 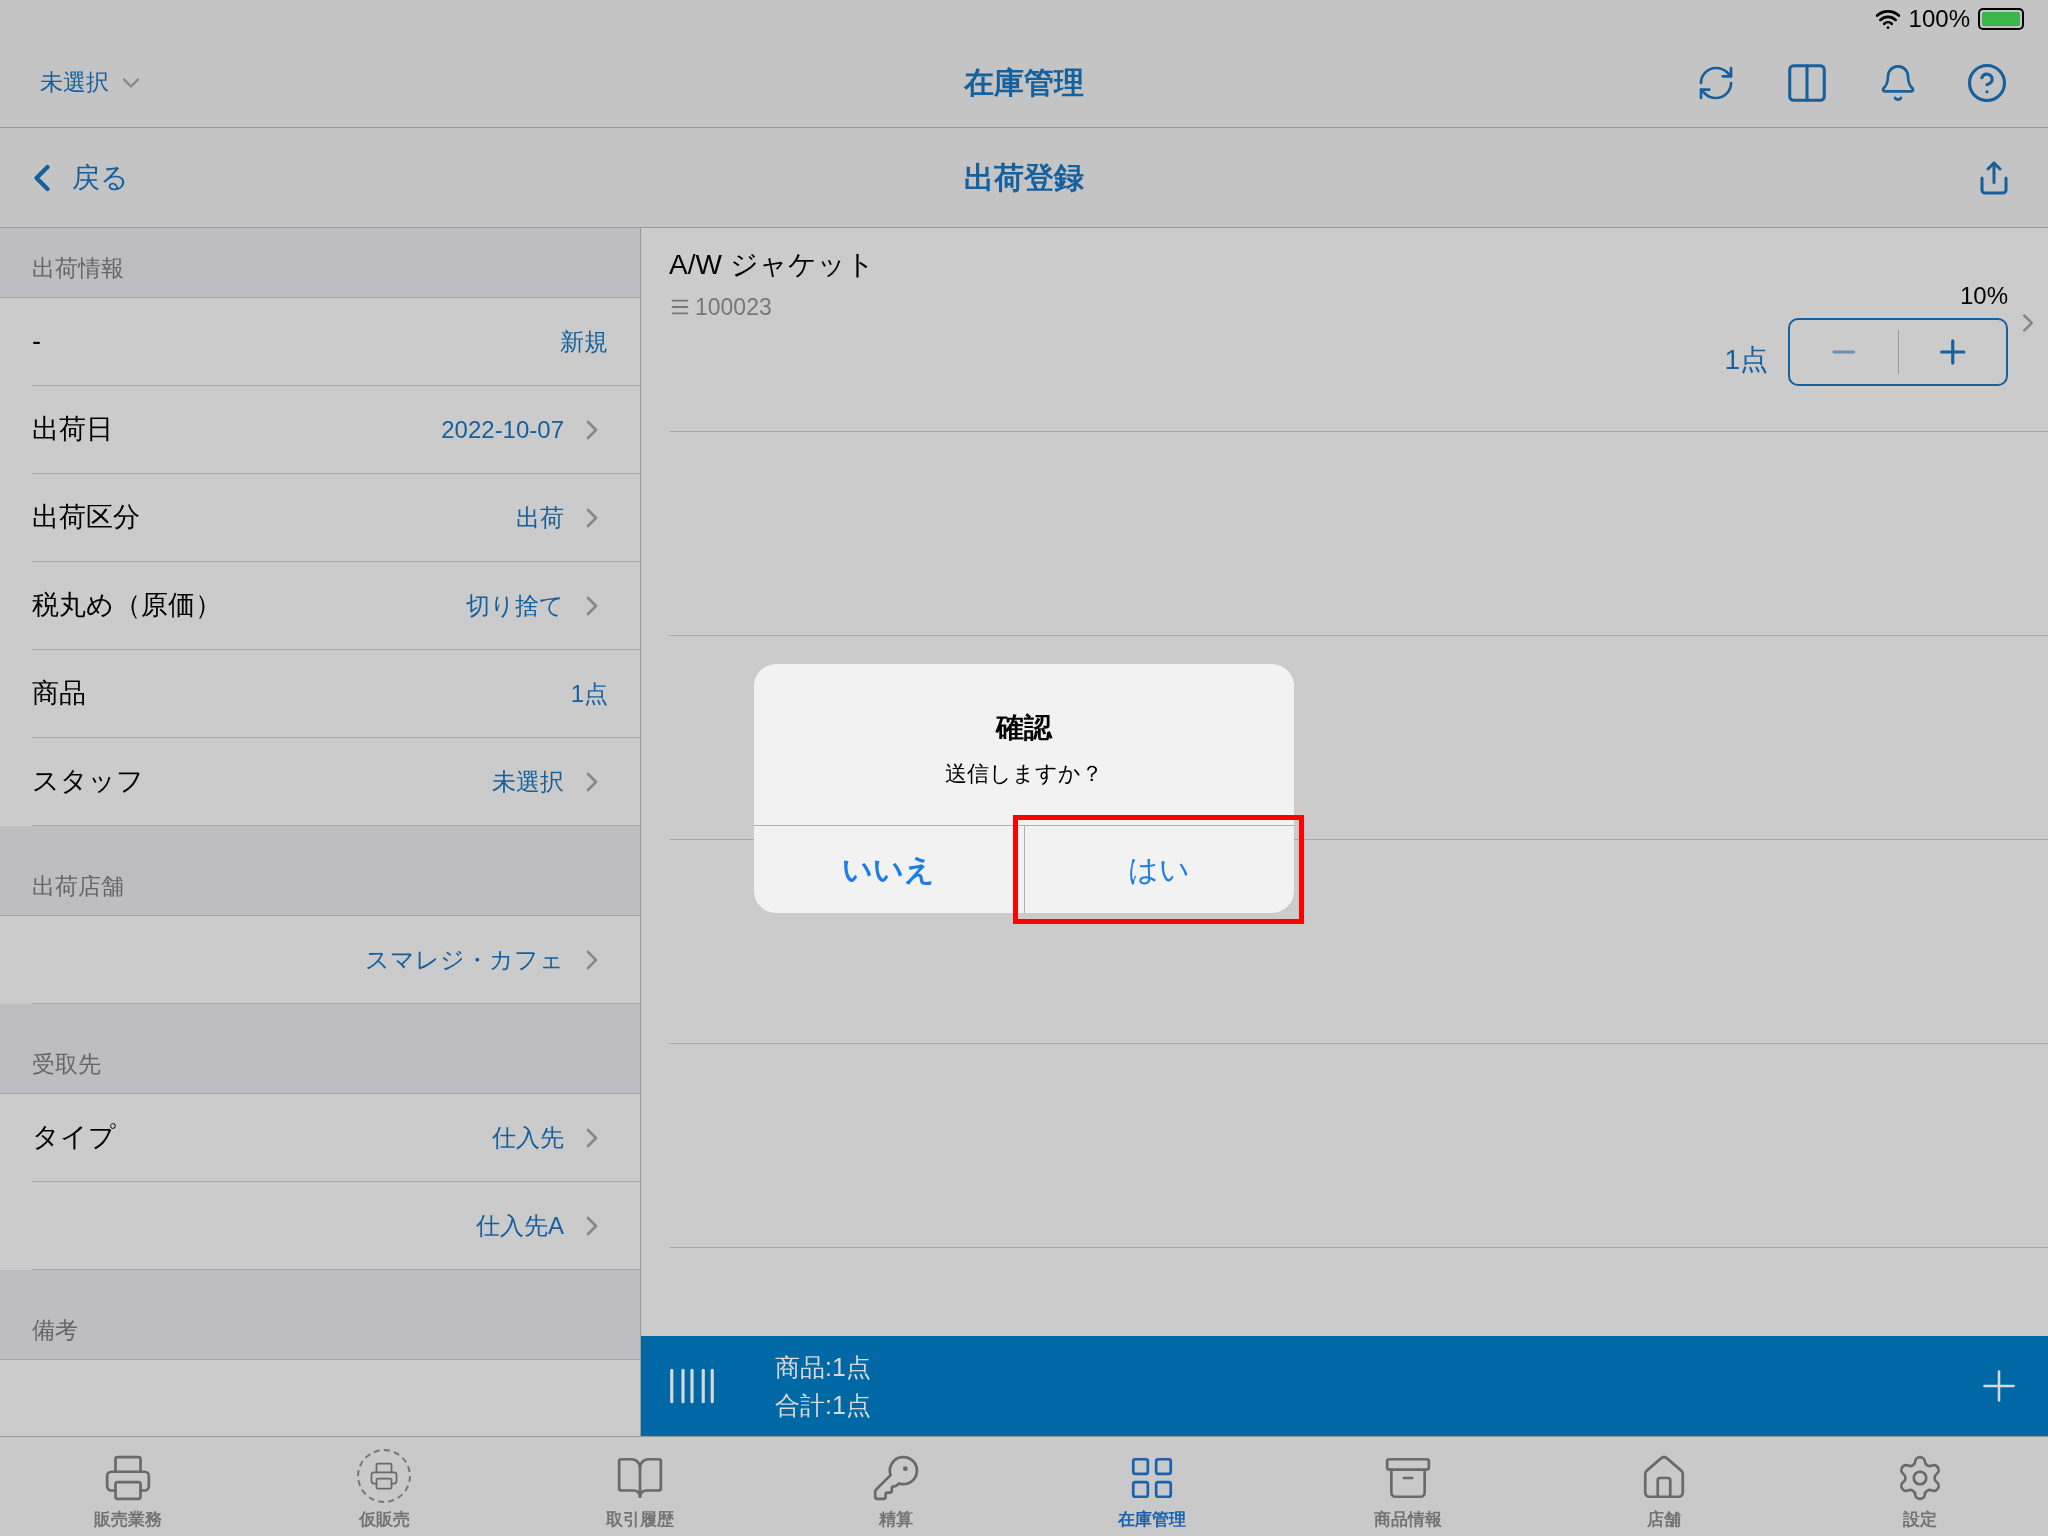 I want to click on dialog-message: 送信しますか？, so click(x=1024, y=774).